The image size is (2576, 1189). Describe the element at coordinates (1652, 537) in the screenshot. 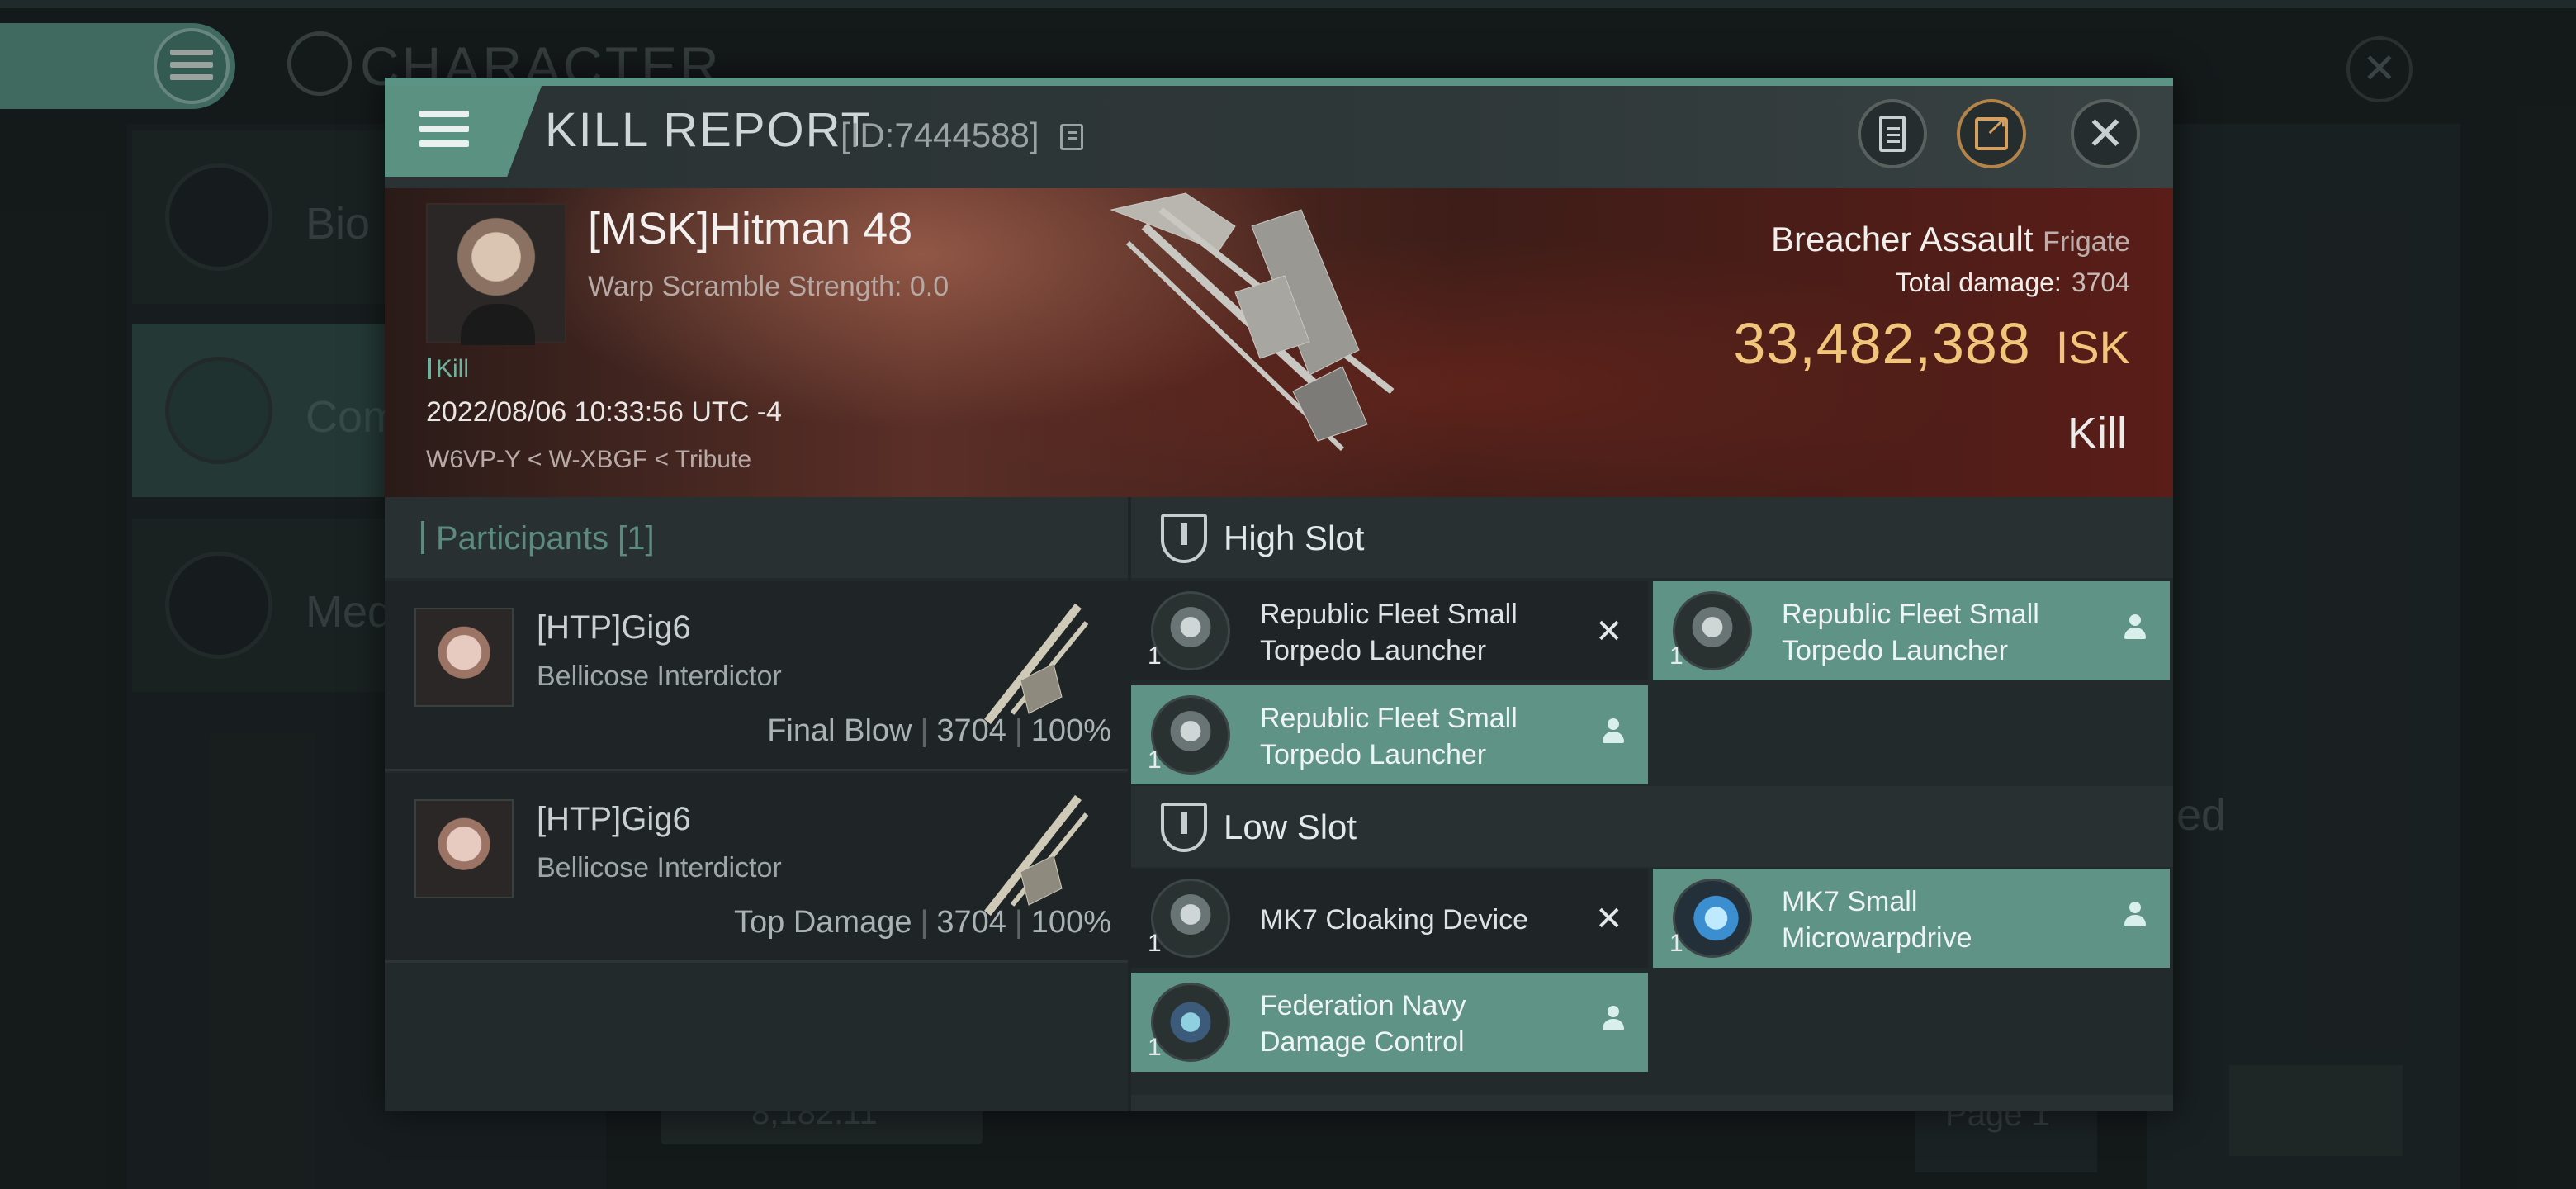

I see `high-slot-header: High Slot` at that location.